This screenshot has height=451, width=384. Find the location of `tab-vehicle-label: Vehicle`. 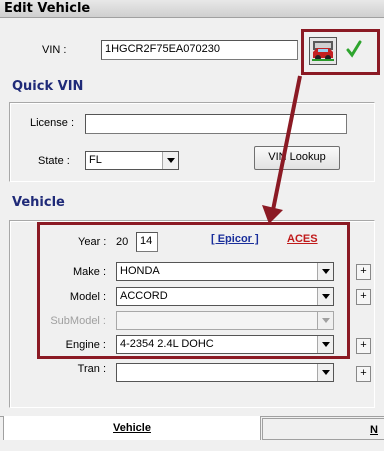

tab-vehicle-label: Vehicle is located at coordinates (132, 428).